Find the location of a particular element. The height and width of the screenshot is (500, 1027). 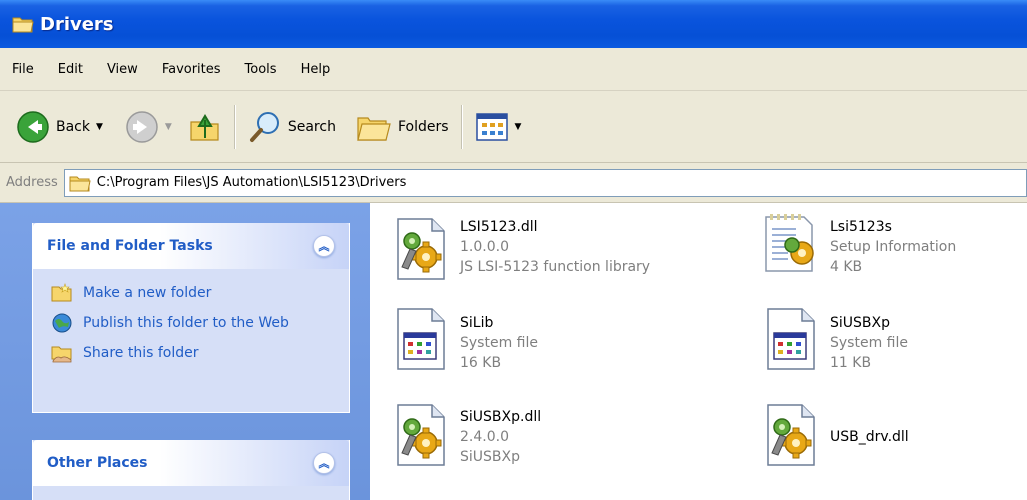

views-button: ▼ is located at coordinates (498, 127).